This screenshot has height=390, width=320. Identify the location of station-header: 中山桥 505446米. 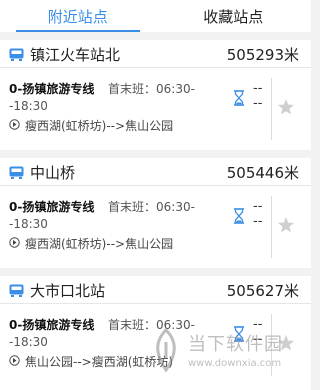
(155, 172).